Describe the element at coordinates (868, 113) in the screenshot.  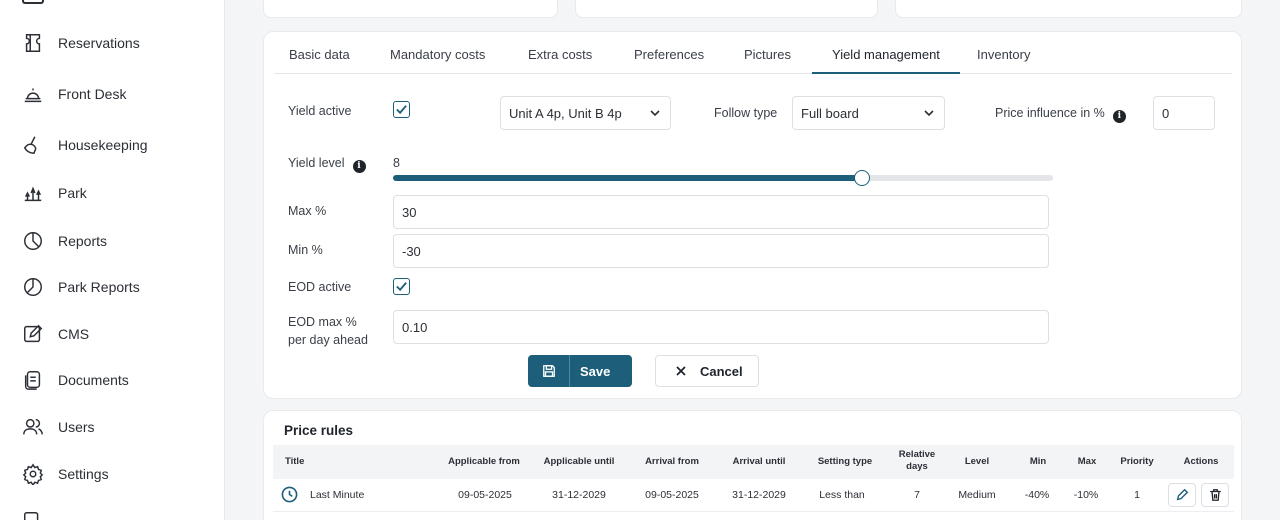
I see `follow-type-select: Full board` at that location.